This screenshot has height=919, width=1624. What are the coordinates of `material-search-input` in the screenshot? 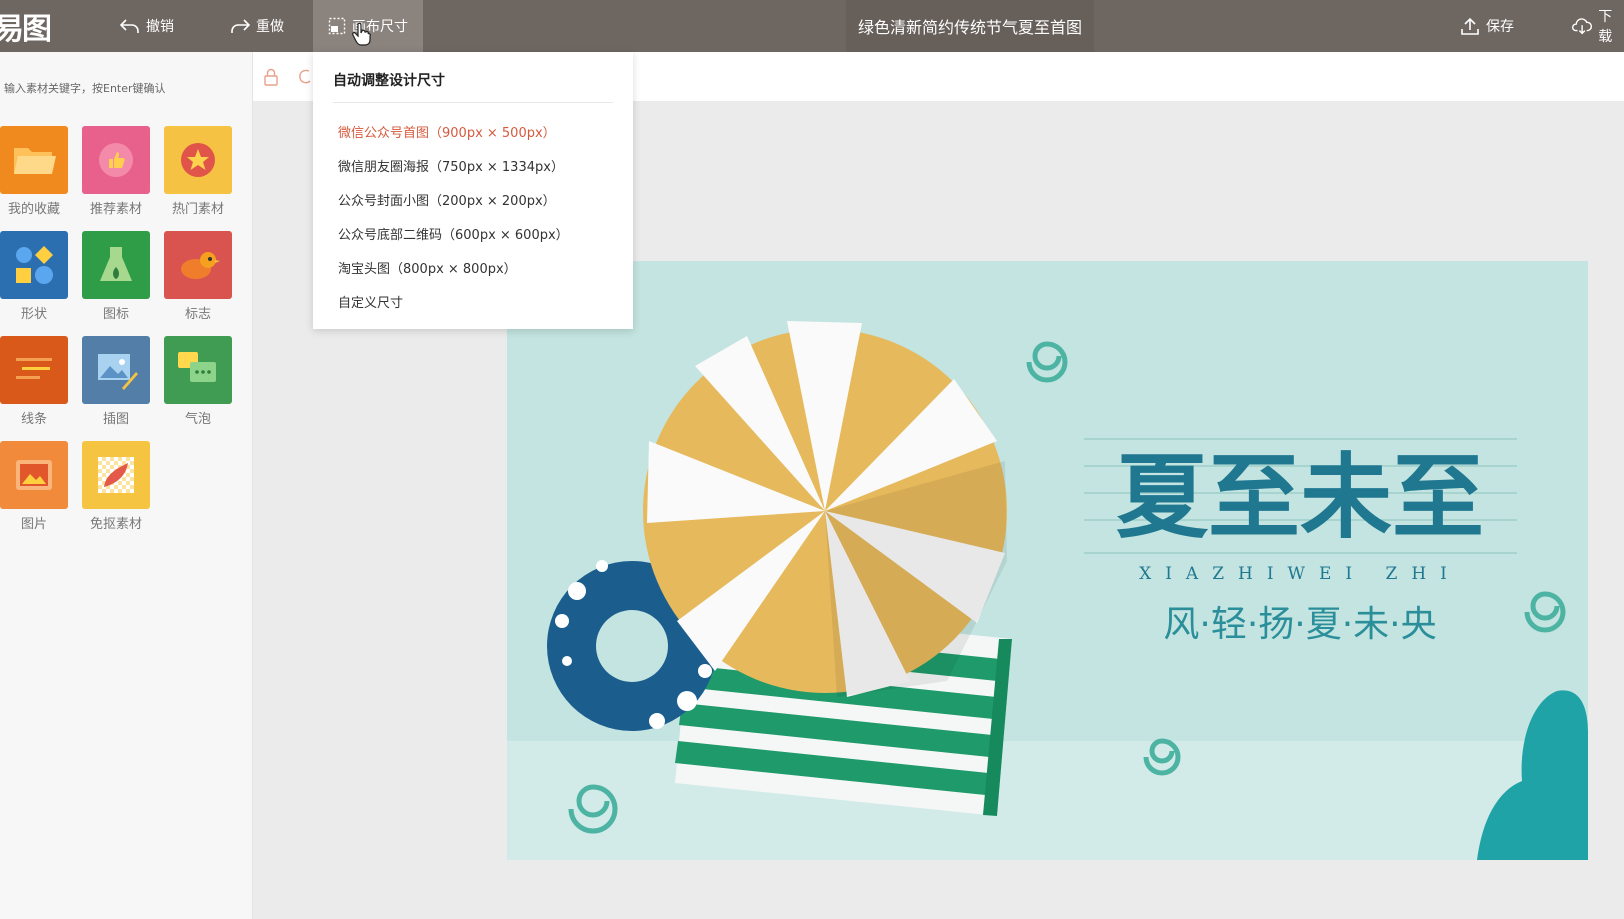 It's located at (119, 88).